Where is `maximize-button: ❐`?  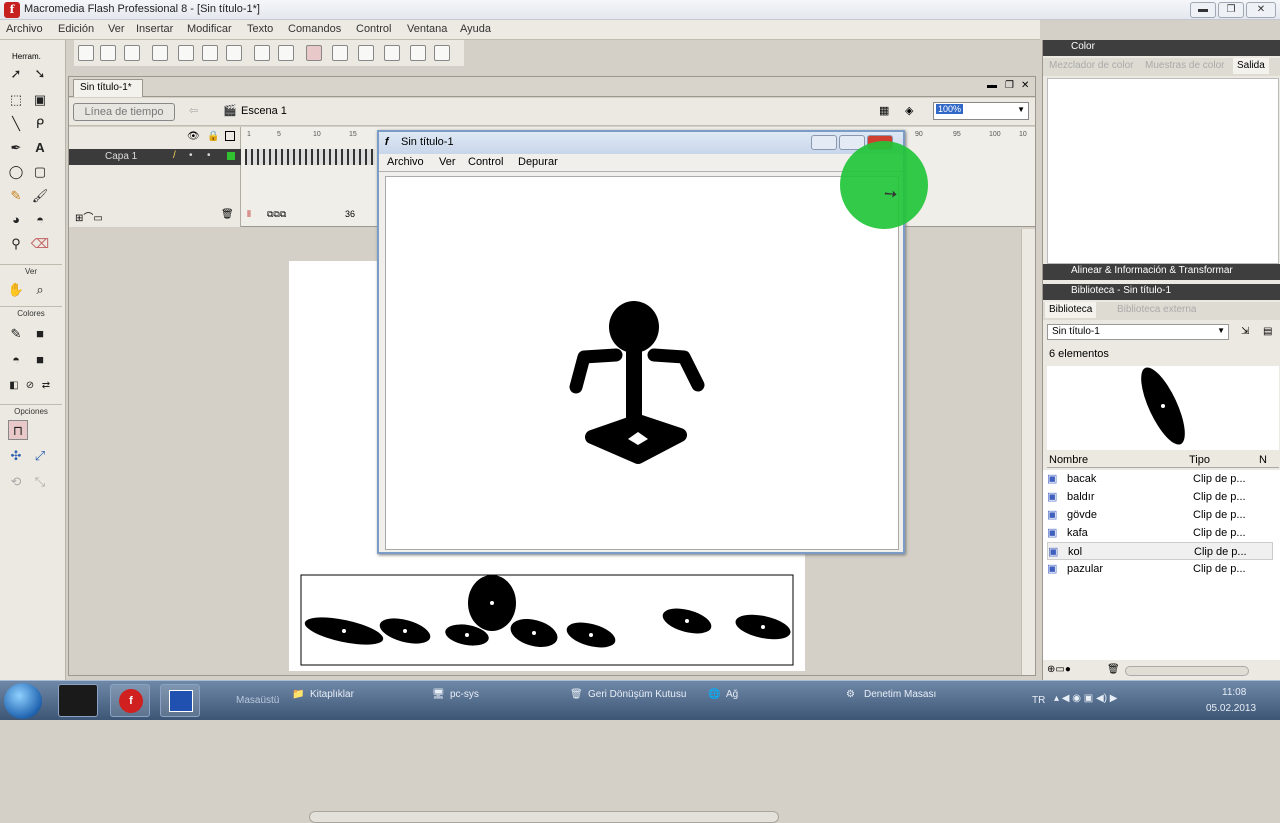
maximize-button: ❐ is located at coordinates (1231, 10).